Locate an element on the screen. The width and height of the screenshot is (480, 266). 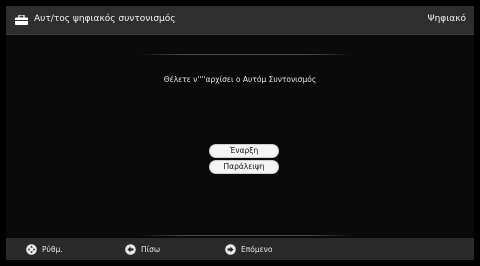
next-label: Επόμενο is located at coordinates (257, 249).